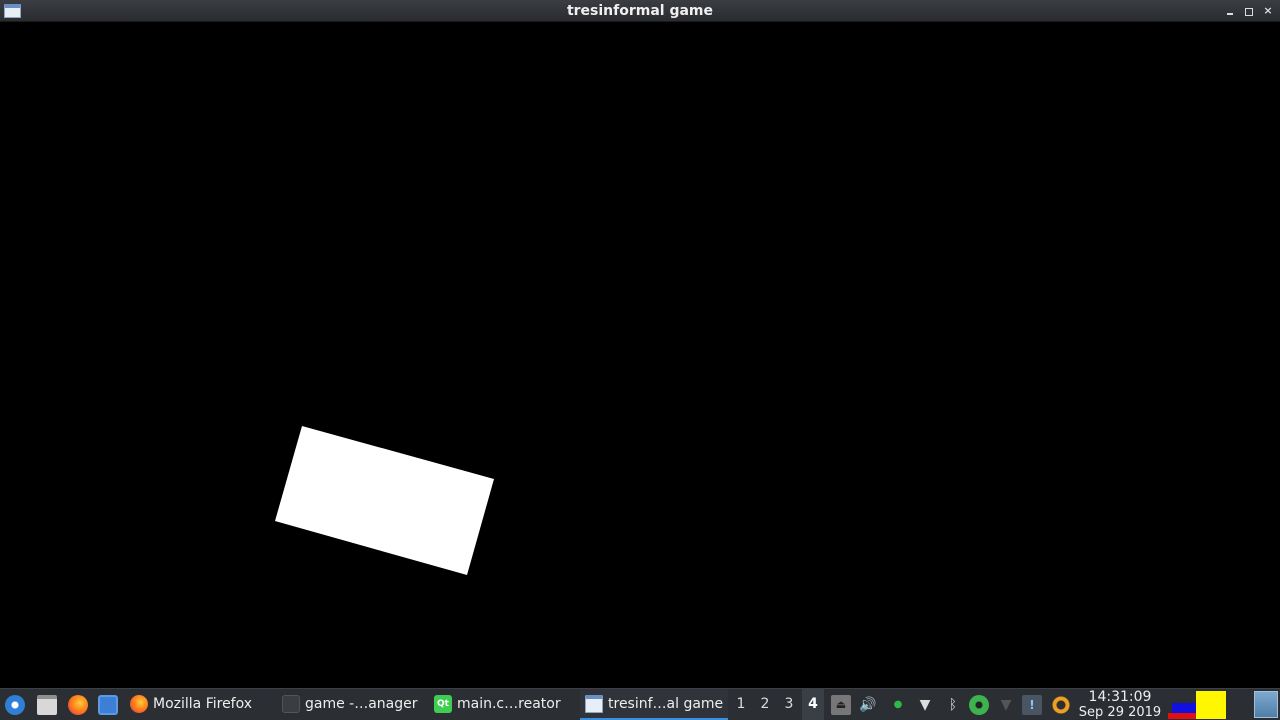  I want to click on show-desktop-launcher-icon, so click(108, 705).